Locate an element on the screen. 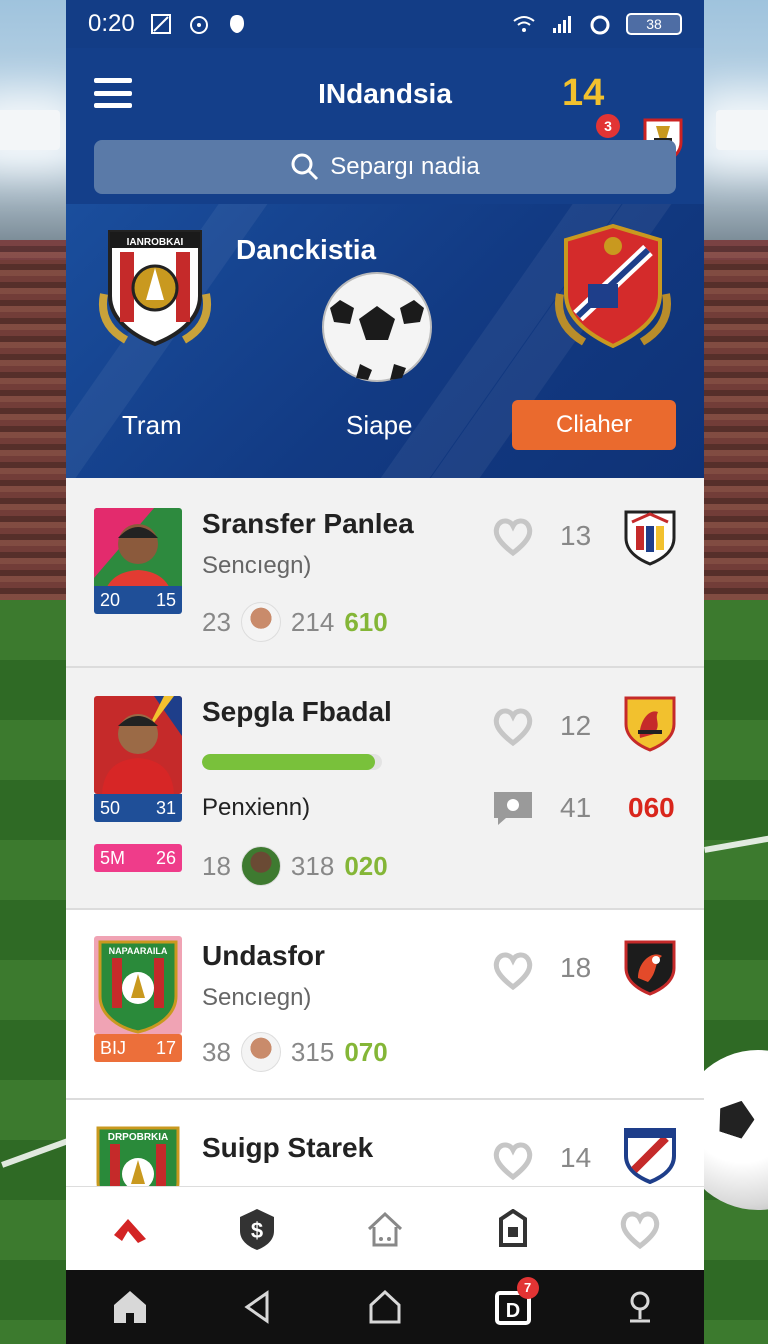  status-time: 0:20 is located at coordinates (111, 23).